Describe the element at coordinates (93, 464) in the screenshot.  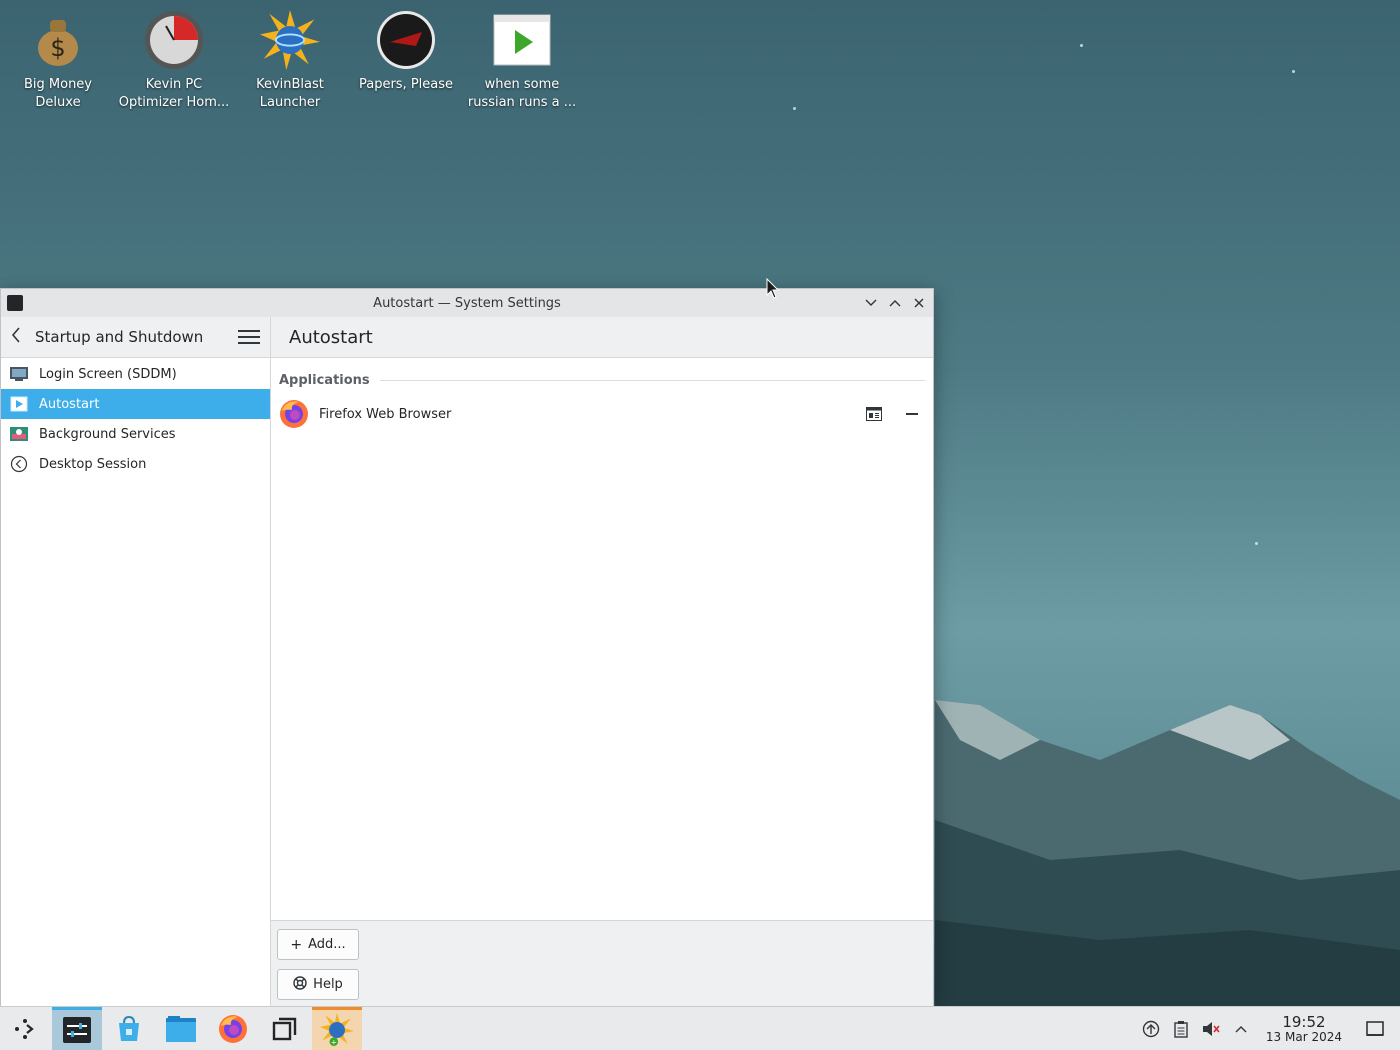
I see `sidebar-item-label: Desktop Session` at that location.